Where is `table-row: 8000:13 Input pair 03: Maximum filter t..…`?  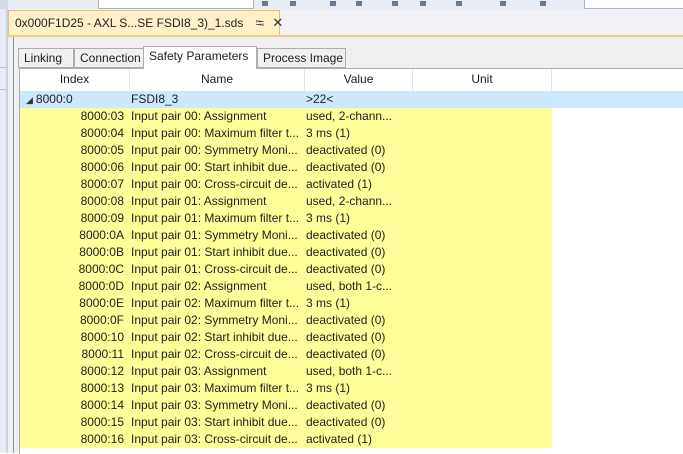
table-row: 8000:13 Input pair 03: Maximum filter t..… is located at coordinates (351, 388).